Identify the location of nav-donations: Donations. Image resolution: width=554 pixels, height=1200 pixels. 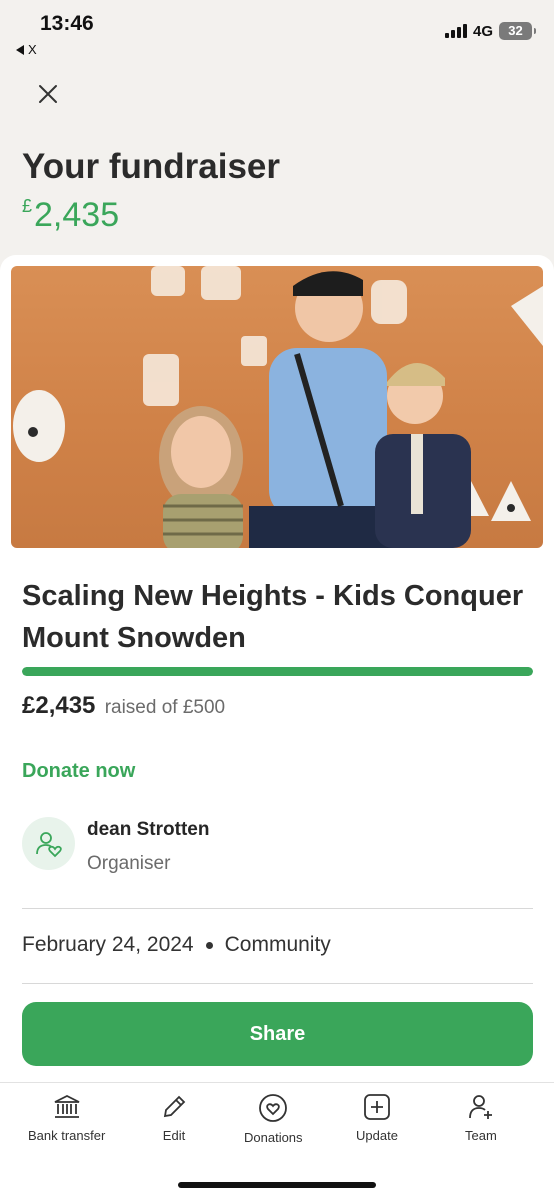
(273, 1119).